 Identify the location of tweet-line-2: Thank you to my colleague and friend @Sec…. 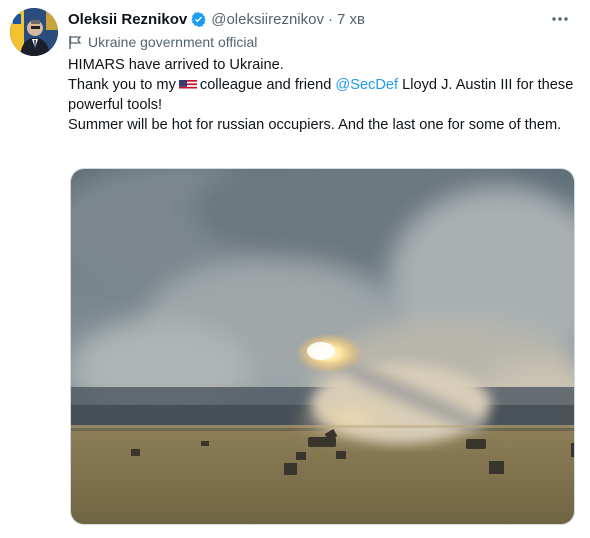
(321, 95).